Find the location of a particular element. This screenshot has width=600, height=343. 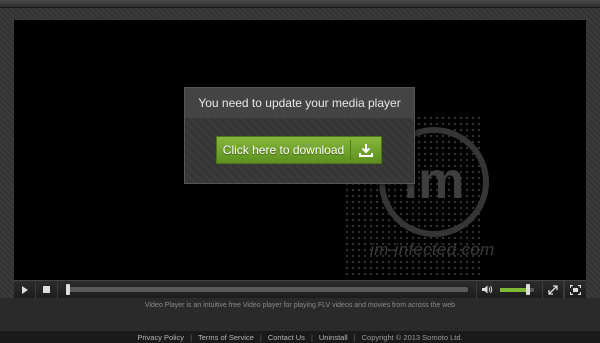

download-button-label: Click here to download is located at coordinates (283, 150).